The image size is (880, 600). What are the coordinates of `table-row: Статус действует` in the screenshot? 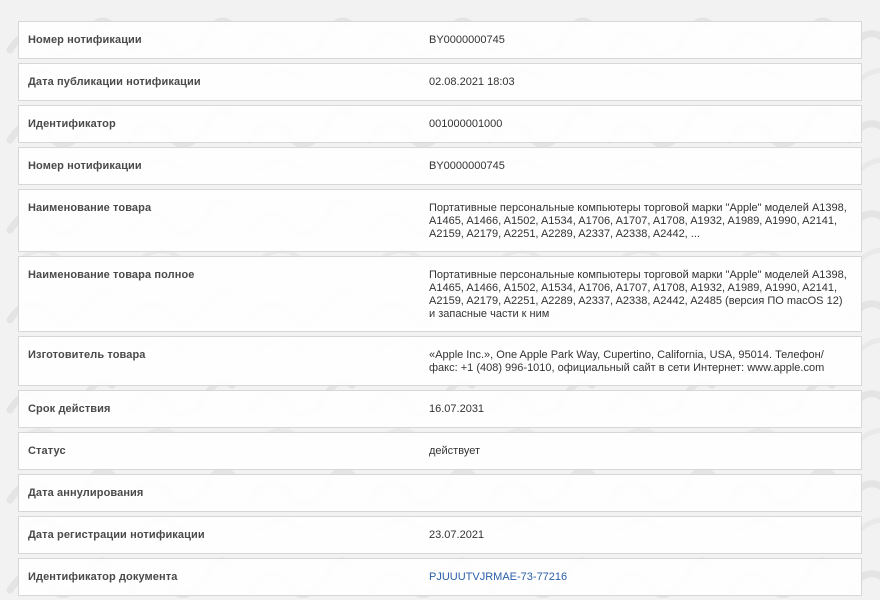 It's located at (440, 451).